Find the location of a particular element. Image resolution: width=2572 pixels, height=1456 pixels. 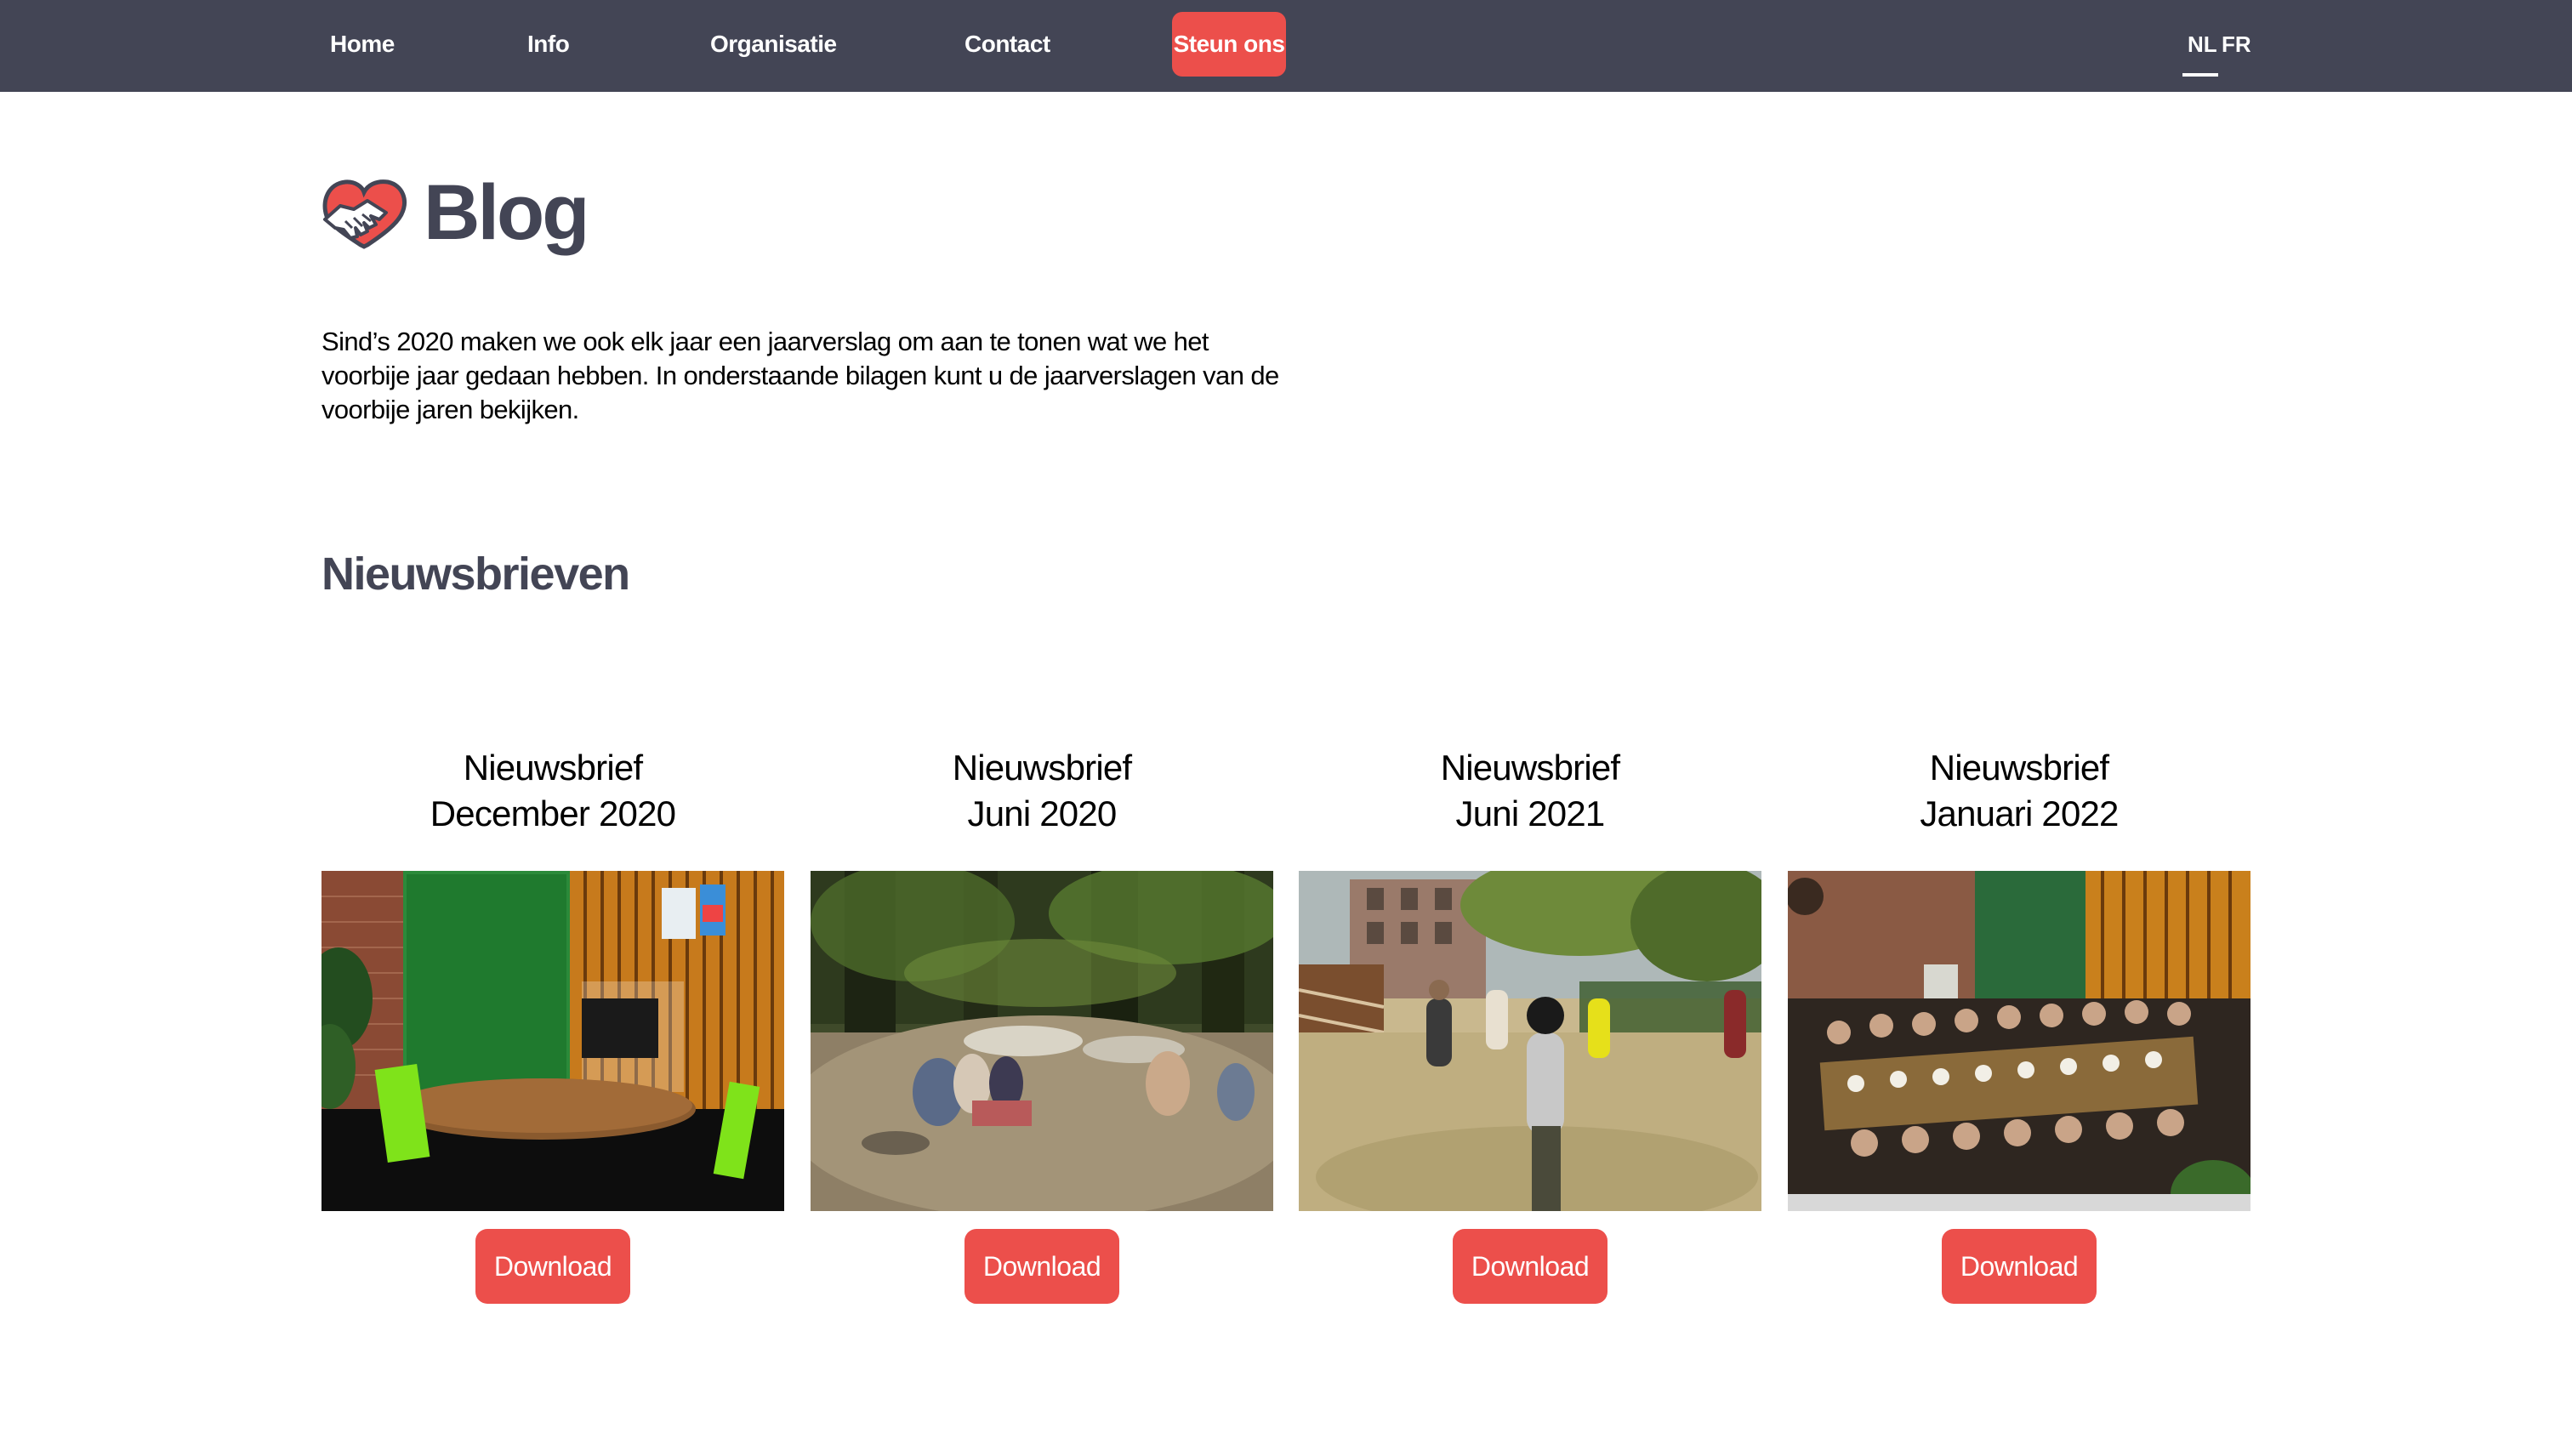

newsletter-image-forest is located at coordinates (1042, 1041).